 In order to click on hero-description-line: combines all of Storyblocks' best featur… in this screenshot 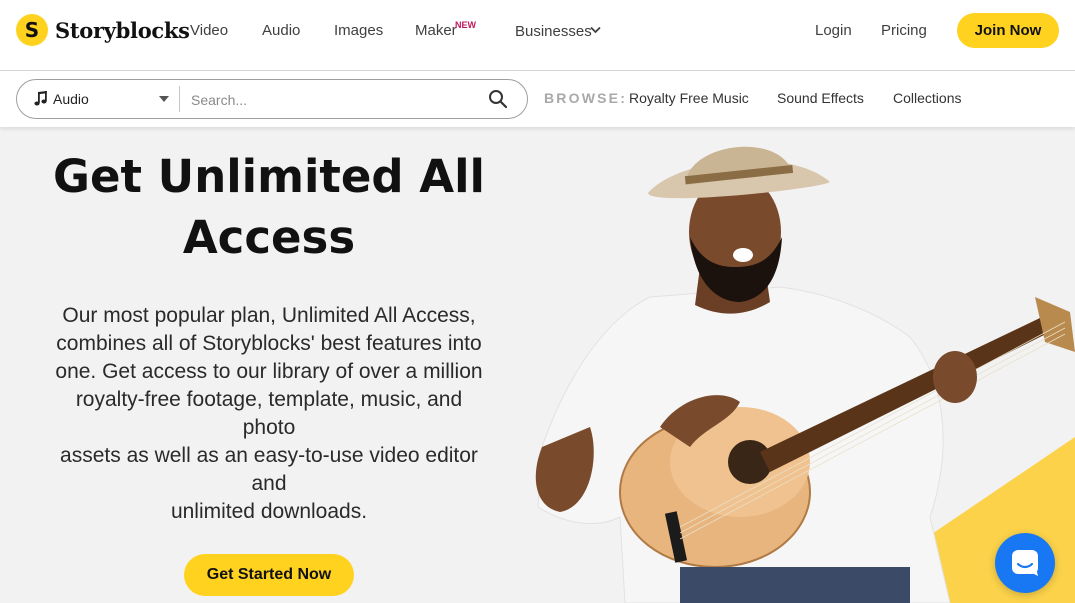, I will do `click(269, 343)`.